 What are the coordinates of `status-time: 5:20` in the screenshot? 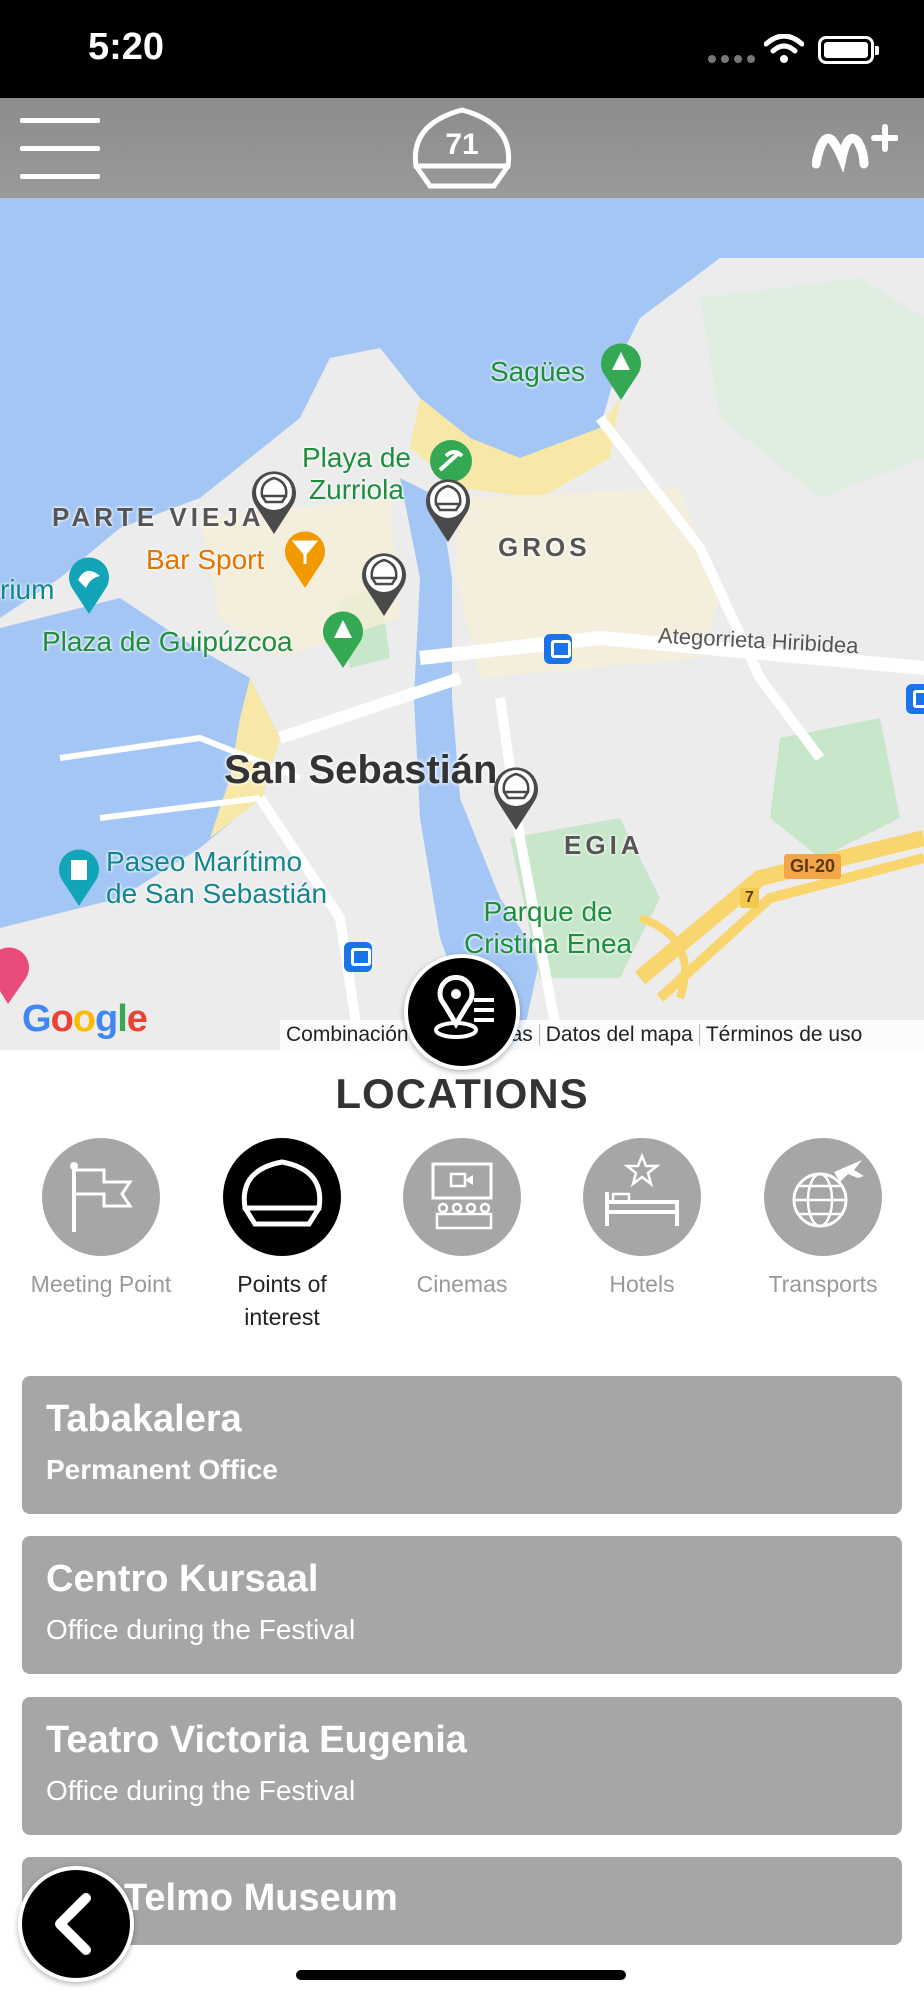 It's located at (126, 47).